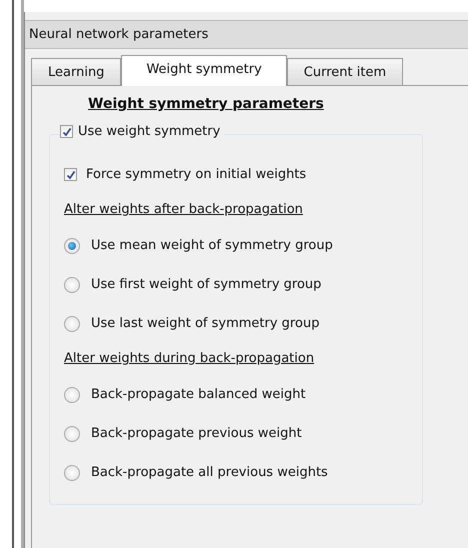  Describe the element at coordinates (196, 174) in the screenshot. I see `checkbox-label: Force symmetry on initial weights` at that location.